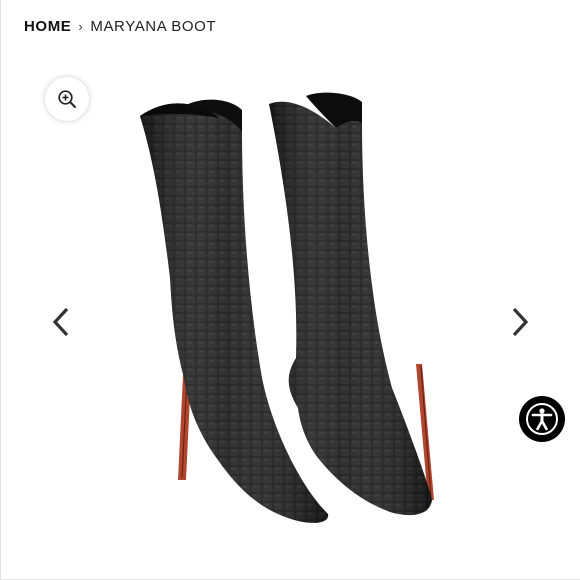 This screenshot has width=580, height=580. I want to click on next-image-button, so click(520, 322).